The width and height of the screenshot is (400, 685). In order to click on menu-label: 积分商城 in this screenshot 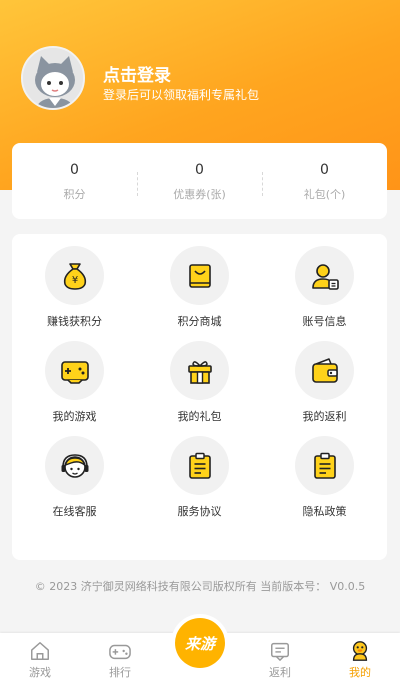, I will do `click(199, 321)`.